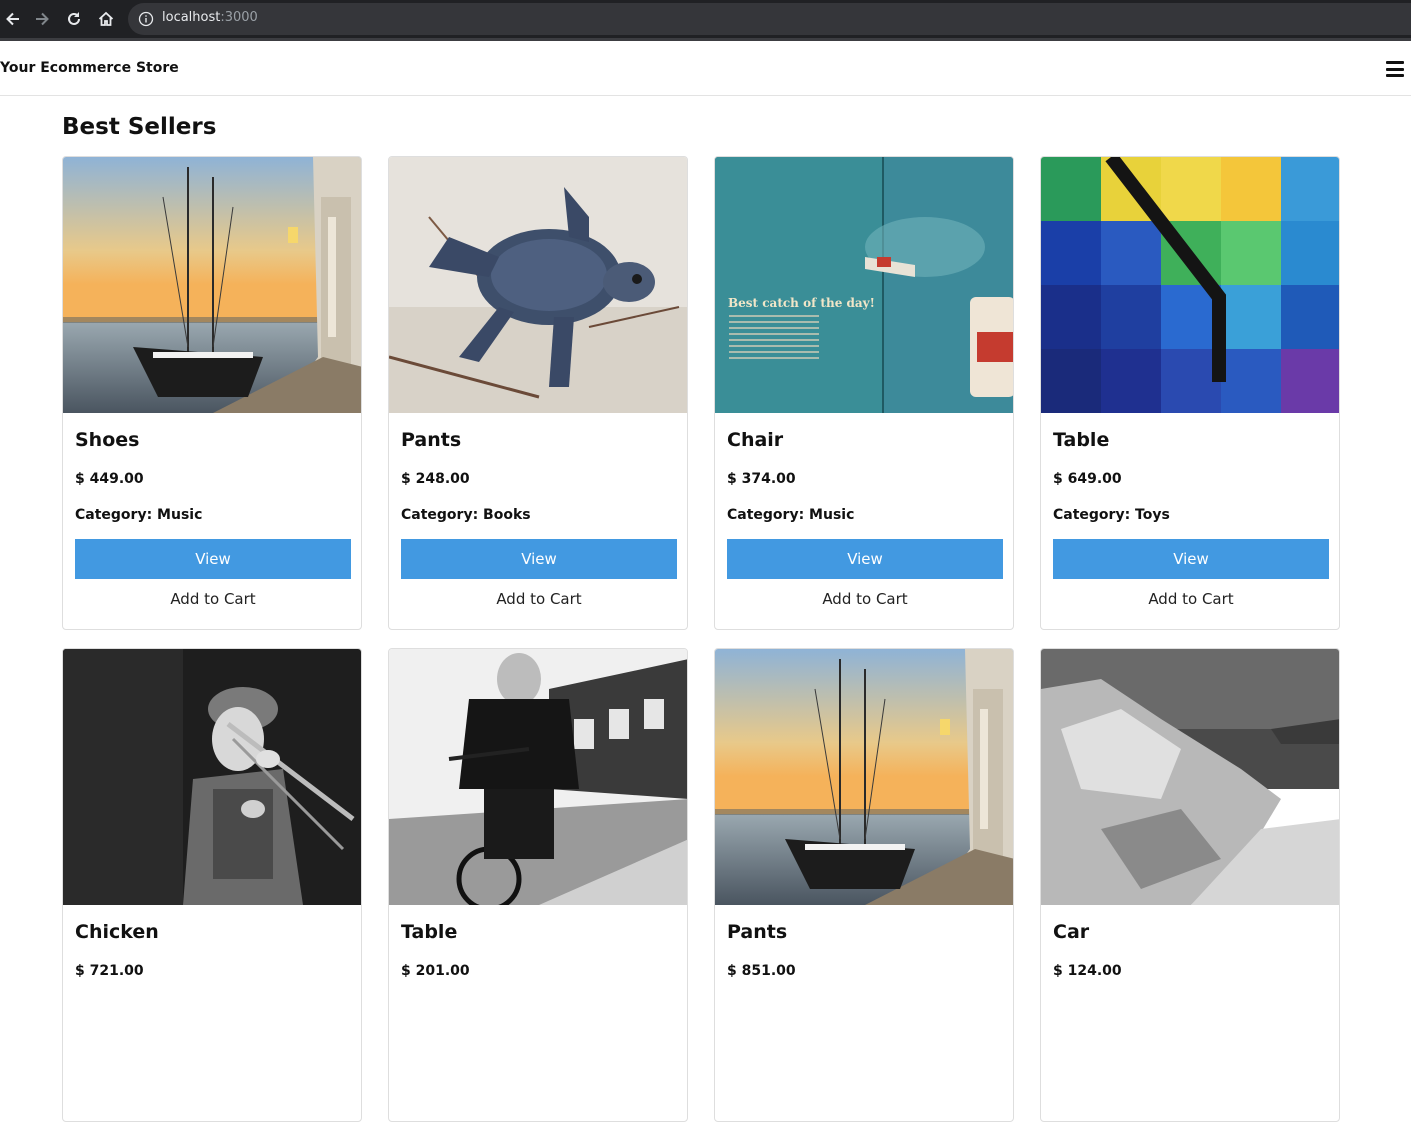 Image resolution: width=1411 pixels, height=1122 pixels. Describe the element at coordinates (74, 19) in the screenshot. I see `reload-icon` at that location.